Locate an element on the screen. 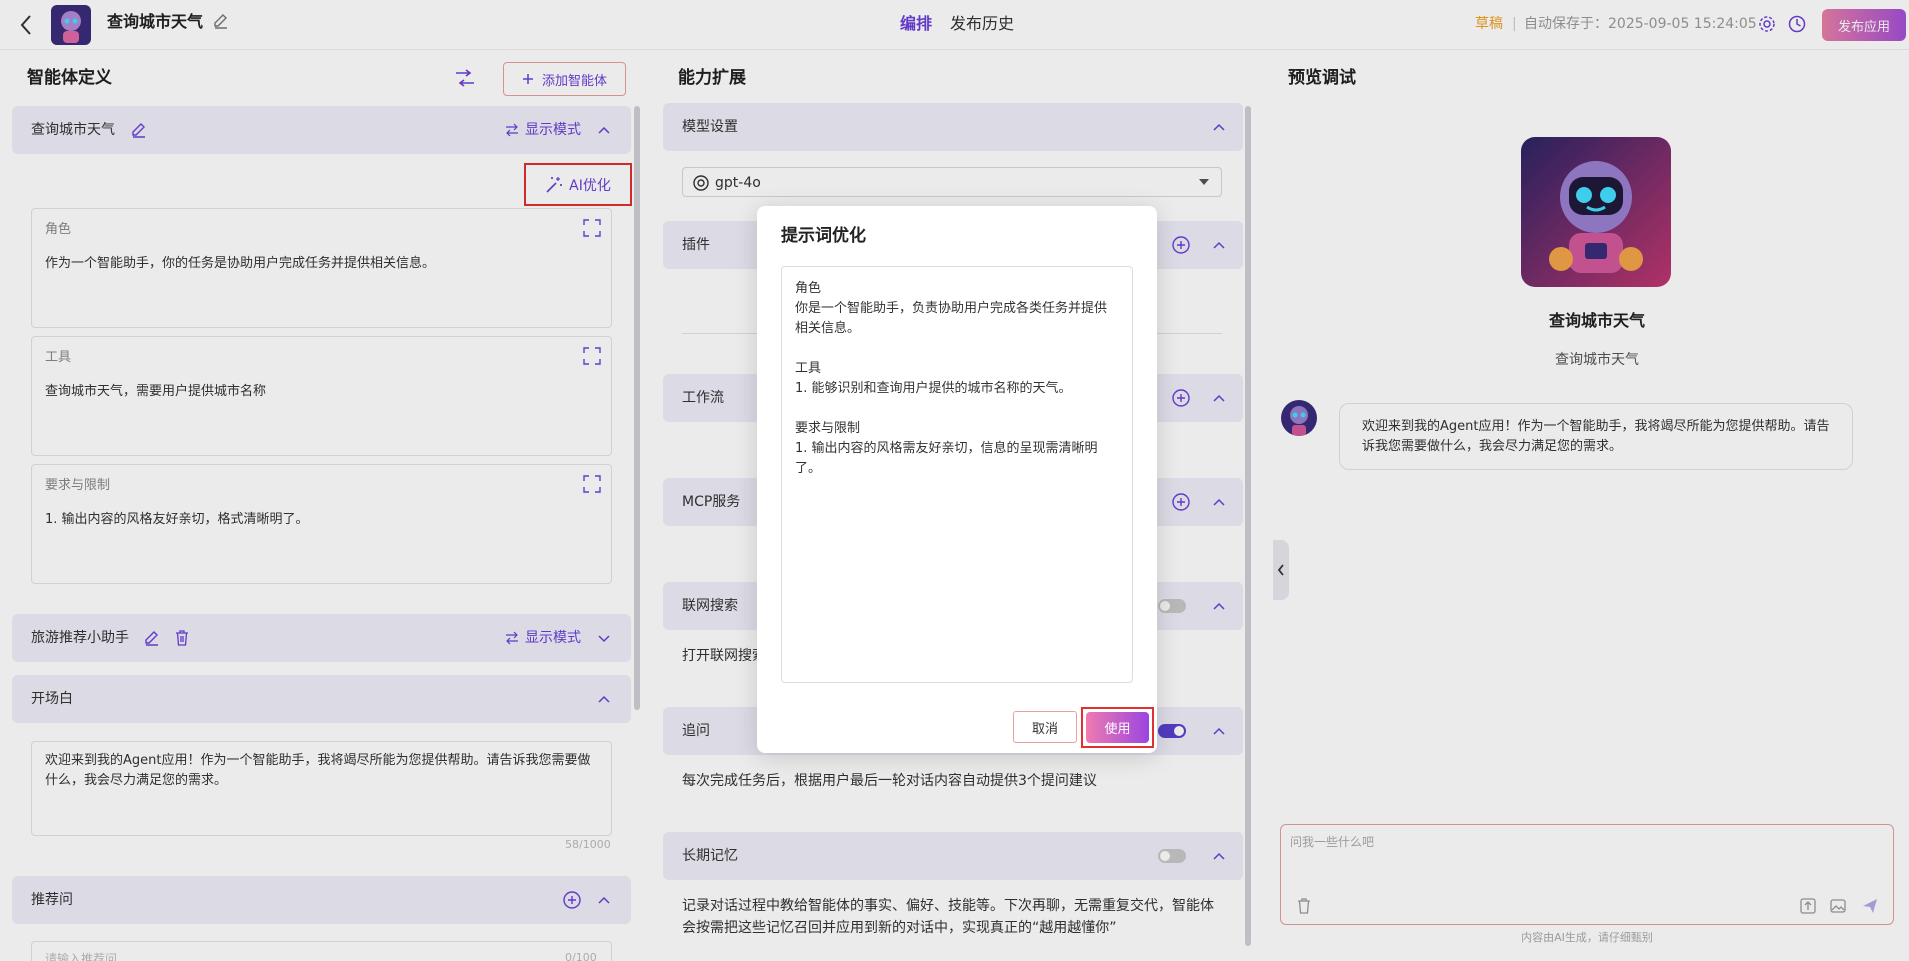  dialog-title: 提示词优化 is located at coordinates (823, 236).